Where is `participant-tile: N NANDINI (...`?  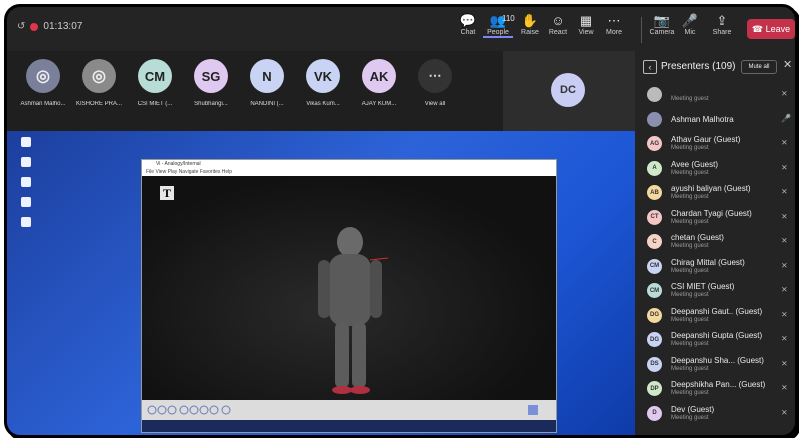 participant-tile: N NANDINI (... is located at coordinates (267, 83).